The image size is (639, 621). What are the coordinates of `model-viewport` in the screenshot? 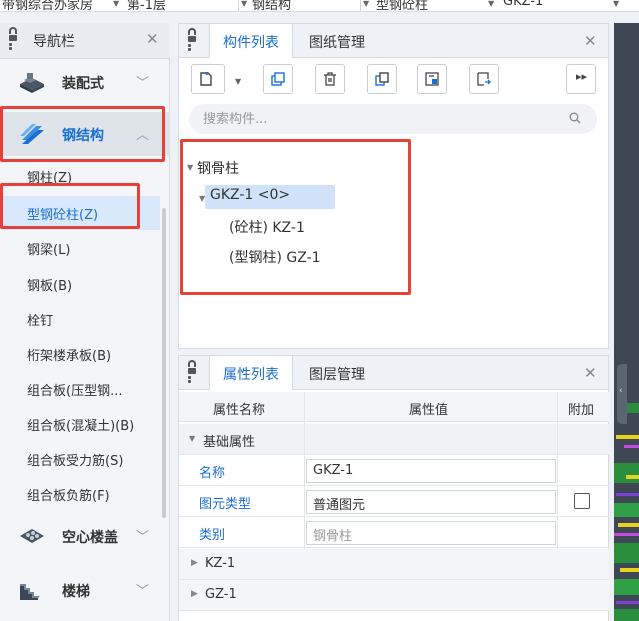 It's located at (626, 322).